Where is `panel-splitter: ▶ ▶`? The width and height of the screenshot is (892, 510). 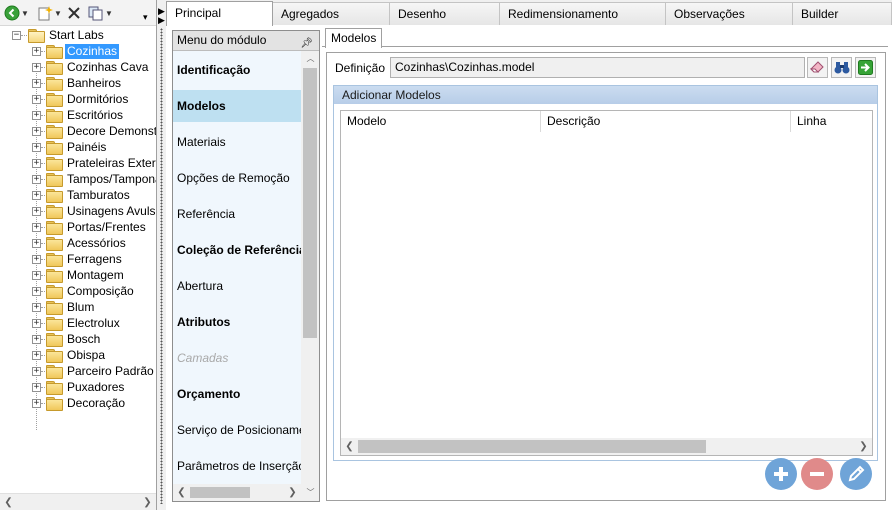
panel-splitter: ▶ ▶ is located at coordinates (161, 255).